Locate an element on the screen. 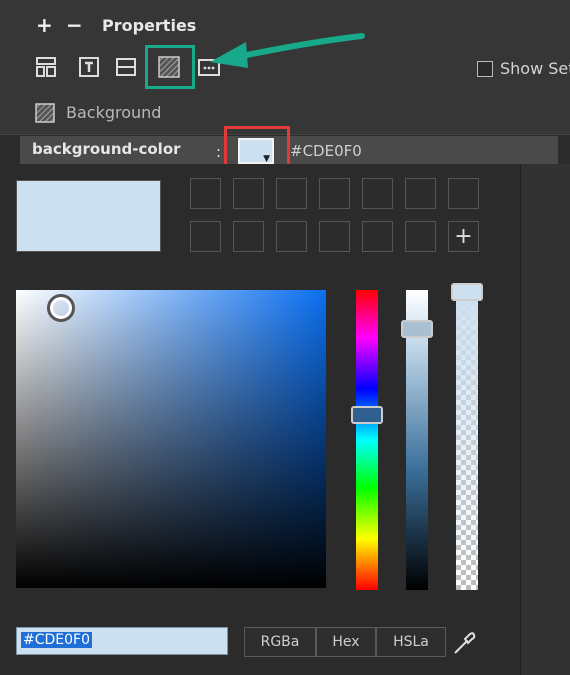 The height and width of the screenshot is (675, 570). color-cursor is located at coordinates (61, 308).